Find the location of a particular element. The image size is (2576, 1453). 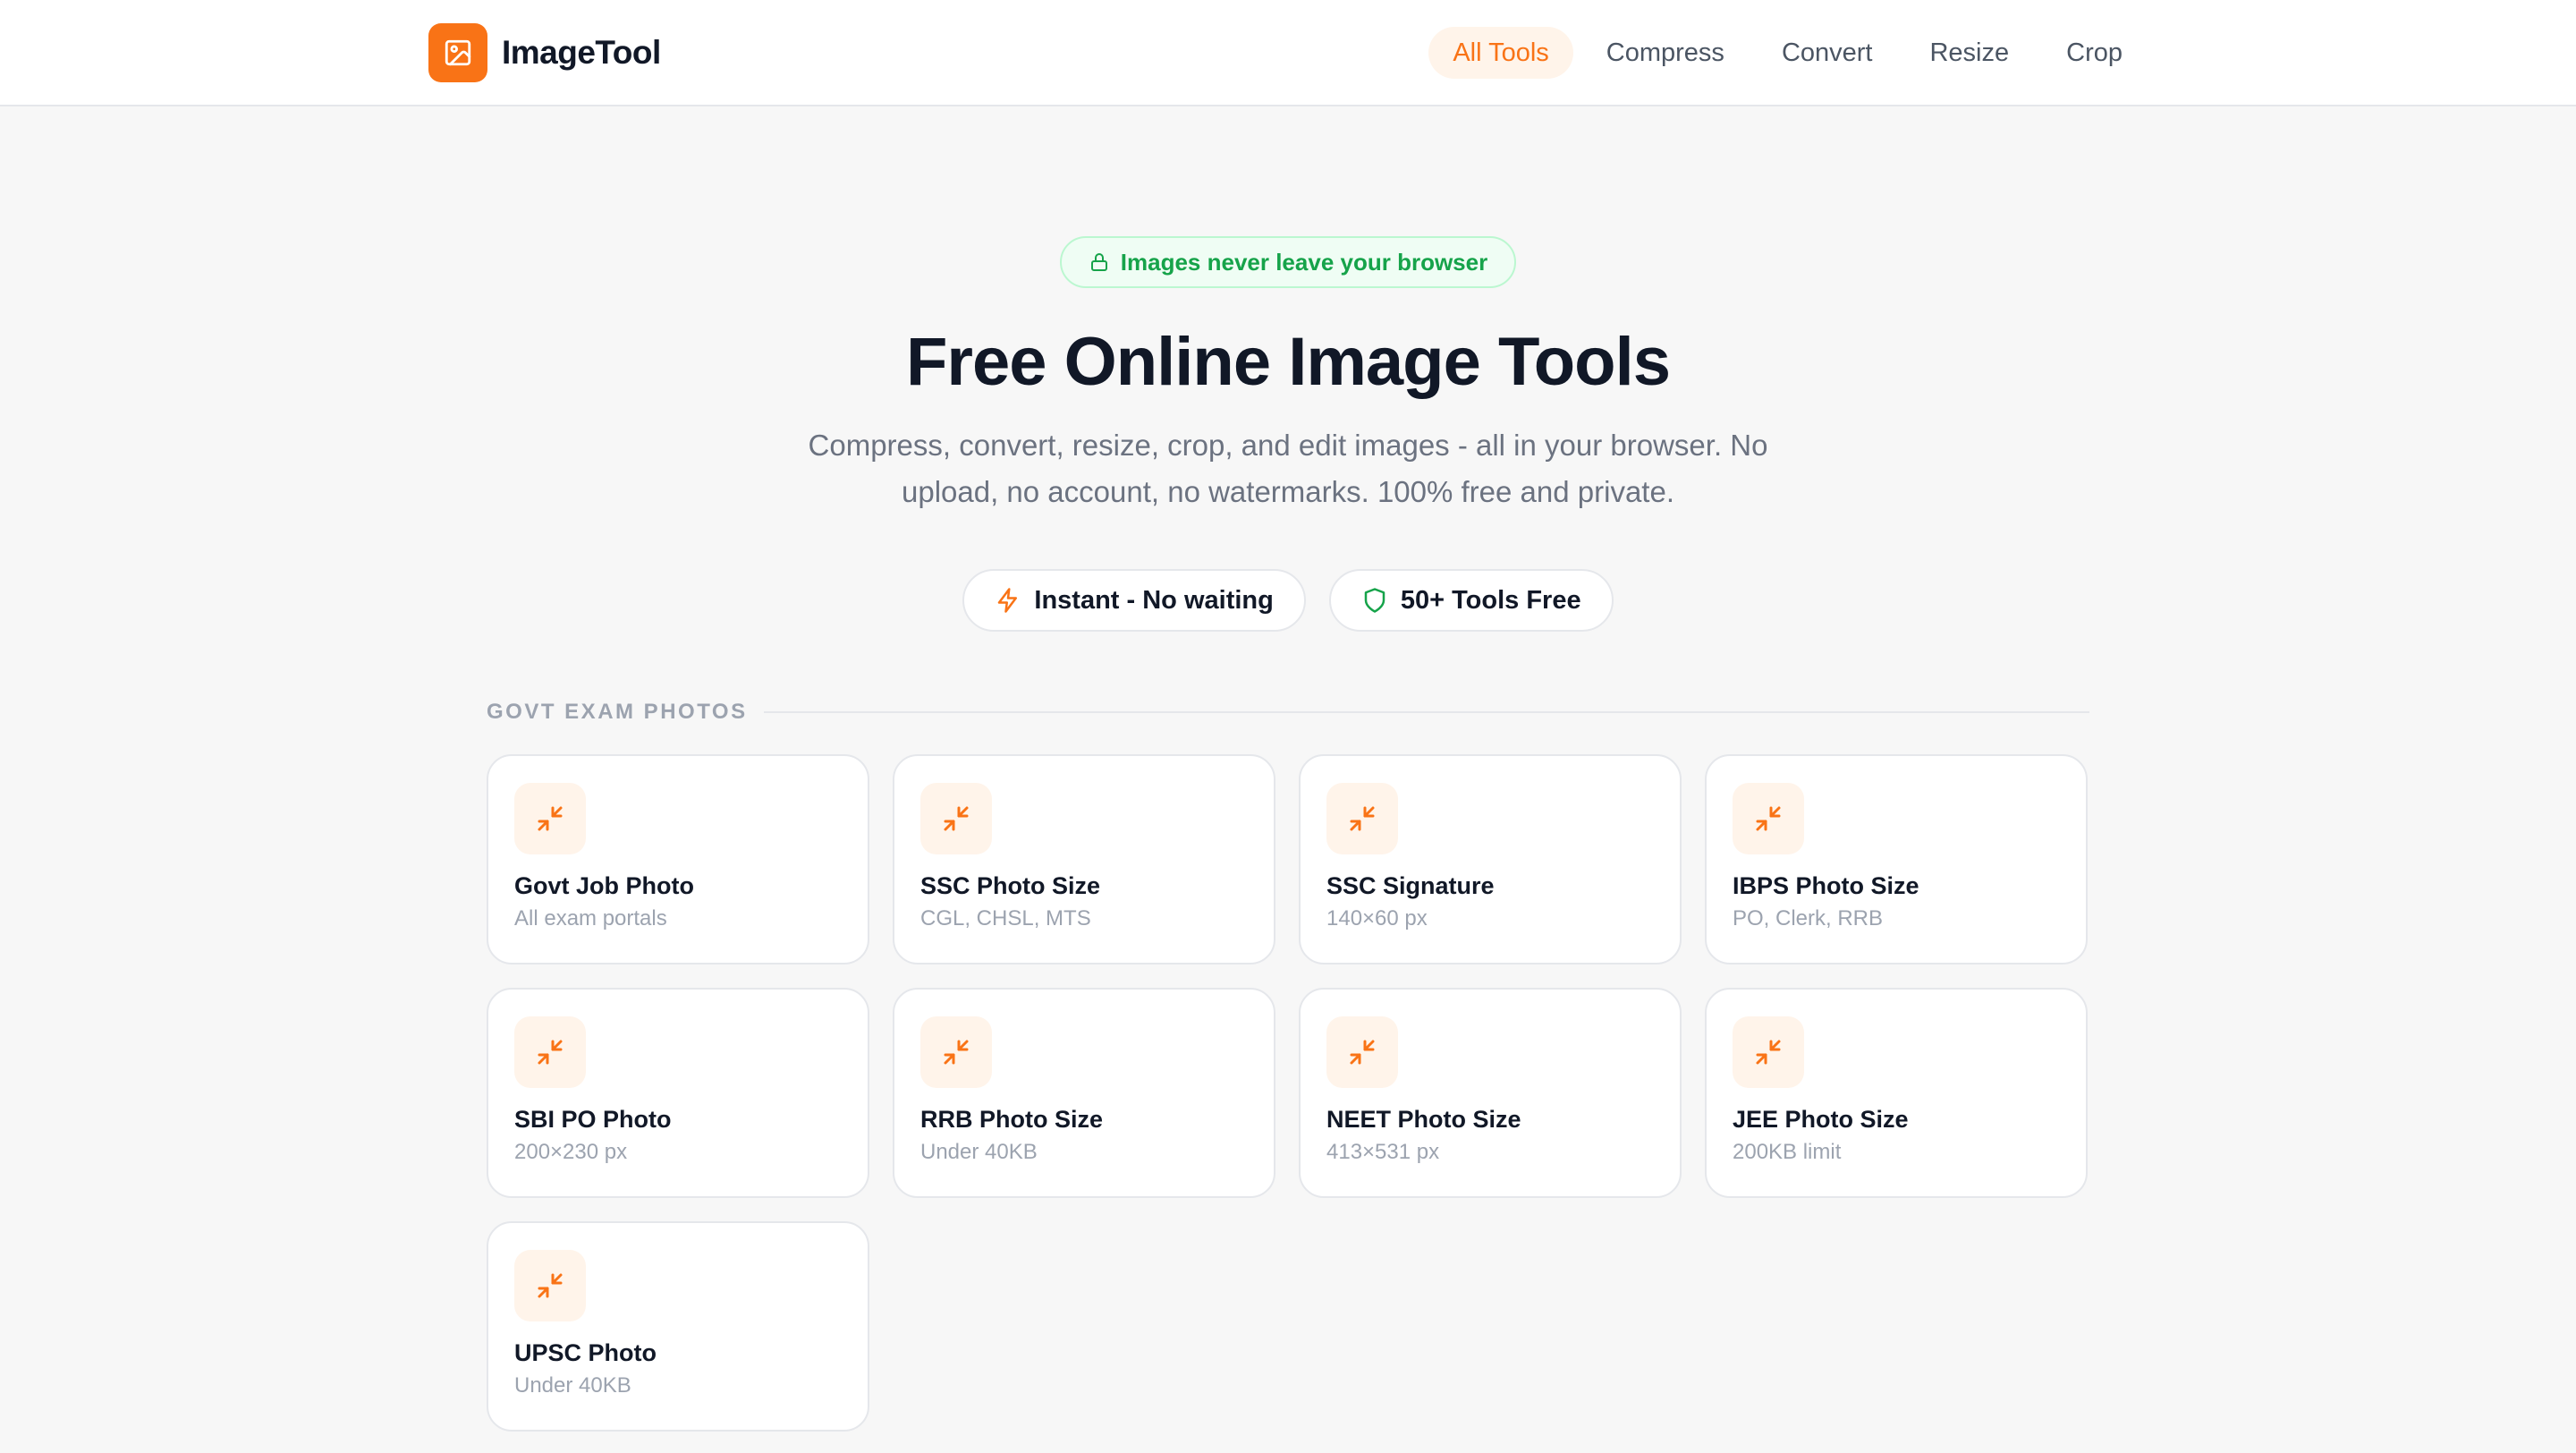

tool-card-subtitle: 200×230 px is located at coordinates (571, 1152).